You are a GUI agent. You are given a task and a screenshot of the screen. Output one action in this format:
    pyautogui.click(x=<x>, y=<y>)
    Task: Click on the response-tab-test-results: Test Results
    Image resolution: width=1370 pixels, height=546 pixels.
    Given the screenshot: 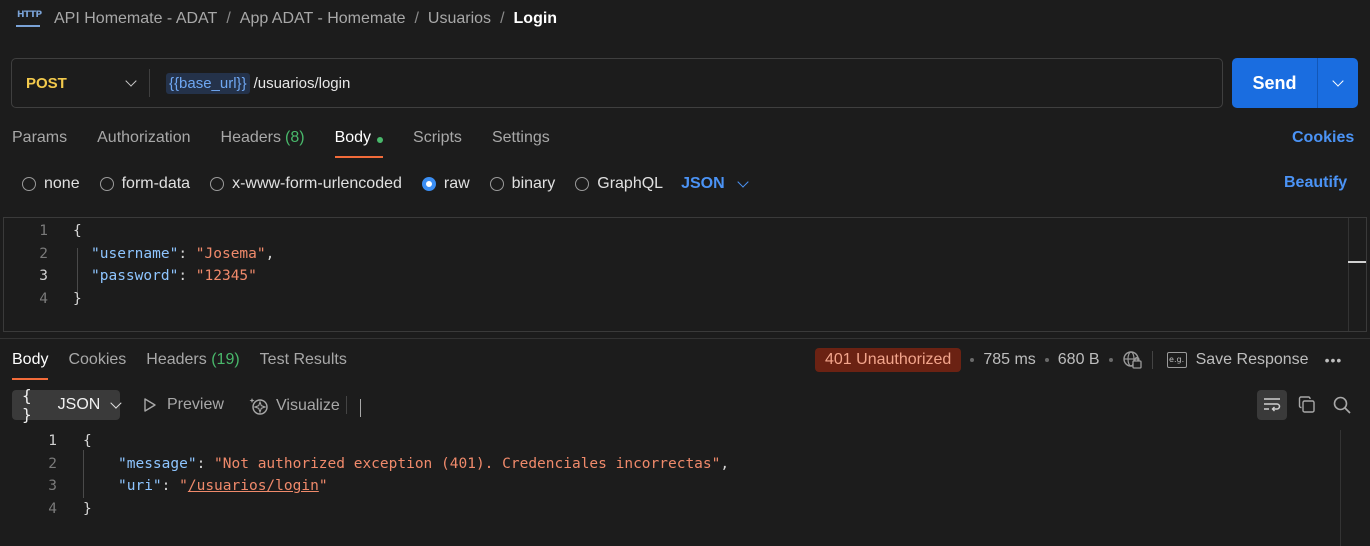 What is the action you would take?
    pyautogui.click(x=303, y=364)
    